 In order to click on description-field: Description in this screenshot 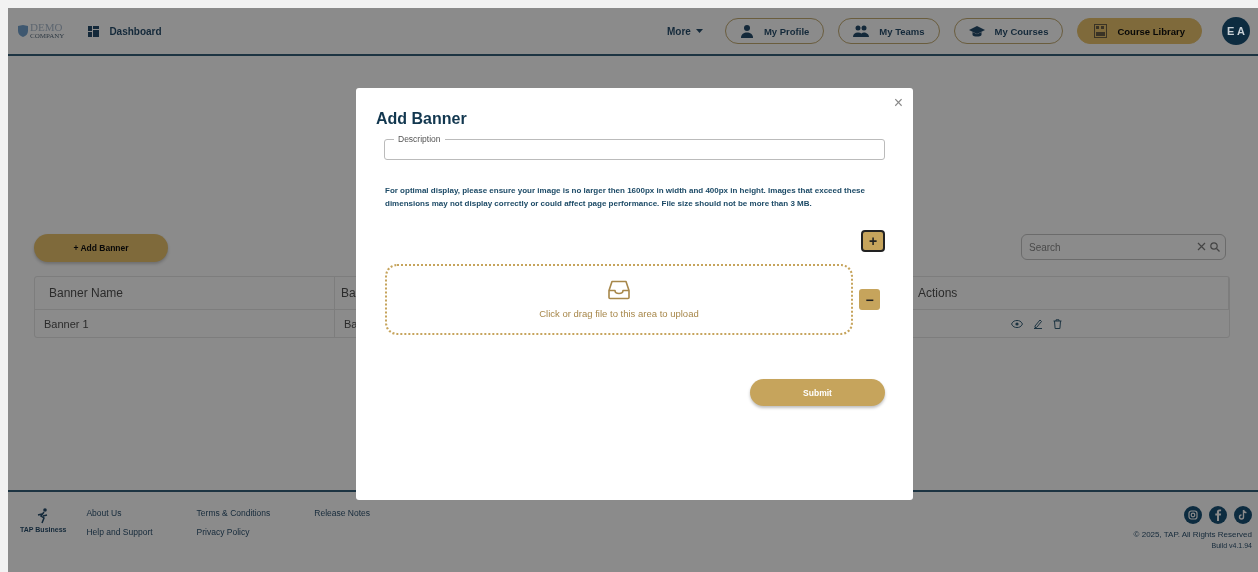, I will do `click(634, 147)`.